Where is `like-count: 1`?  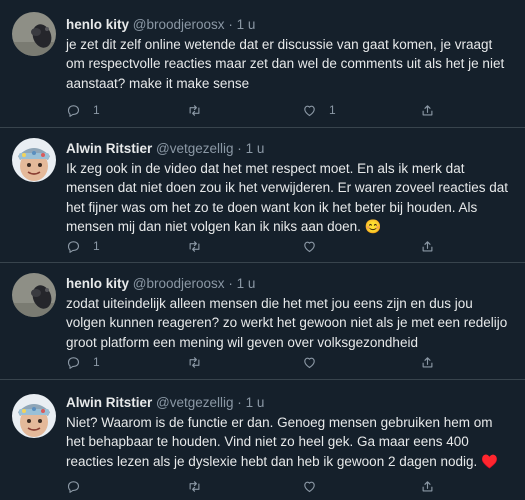 like-count: 1 is located at coordinates (332, 110).